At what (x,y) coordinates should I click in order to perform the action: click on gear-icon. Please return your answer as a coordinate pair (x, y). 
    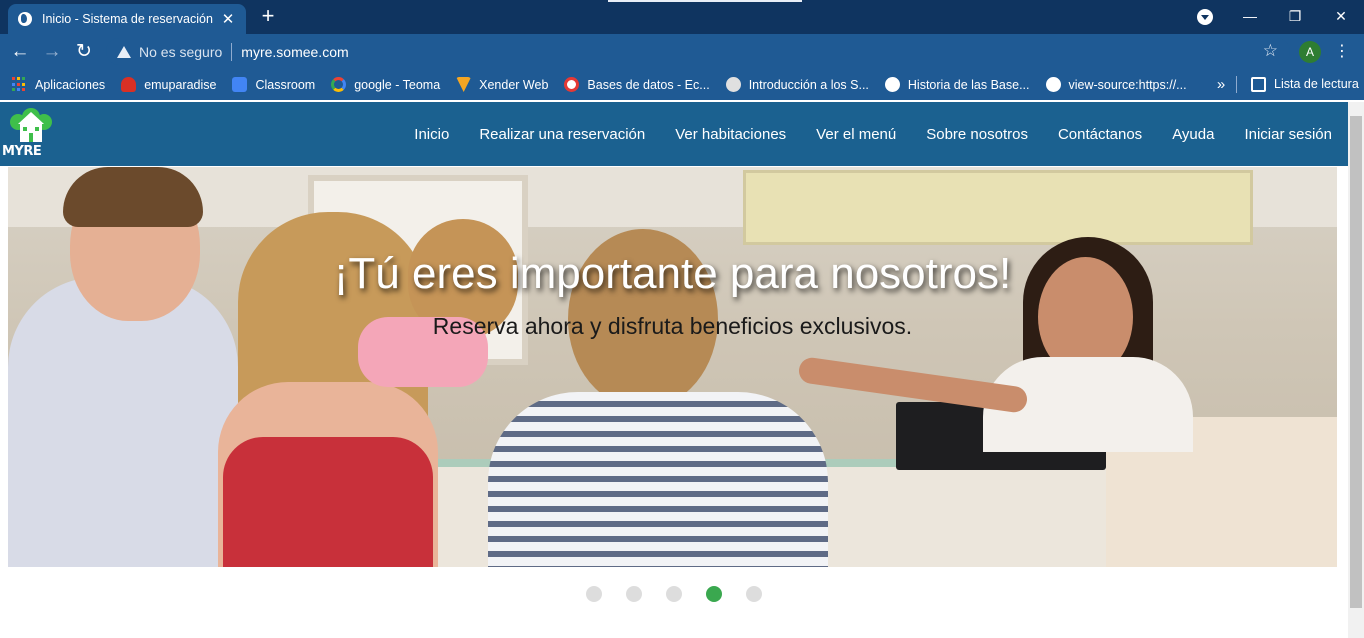
    Looking at the image, I should click on (733, 84).